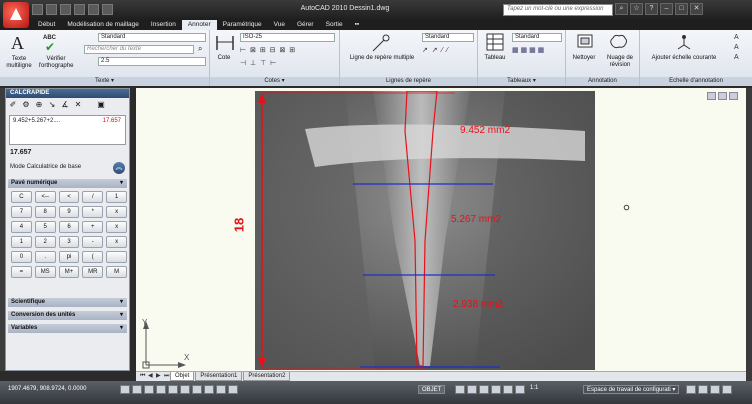 The height and width of the screenshot is (404, 752). Describe the element at coordinates (65, 105) in the screenshot. I see `angle-icon: ∡` at that location.